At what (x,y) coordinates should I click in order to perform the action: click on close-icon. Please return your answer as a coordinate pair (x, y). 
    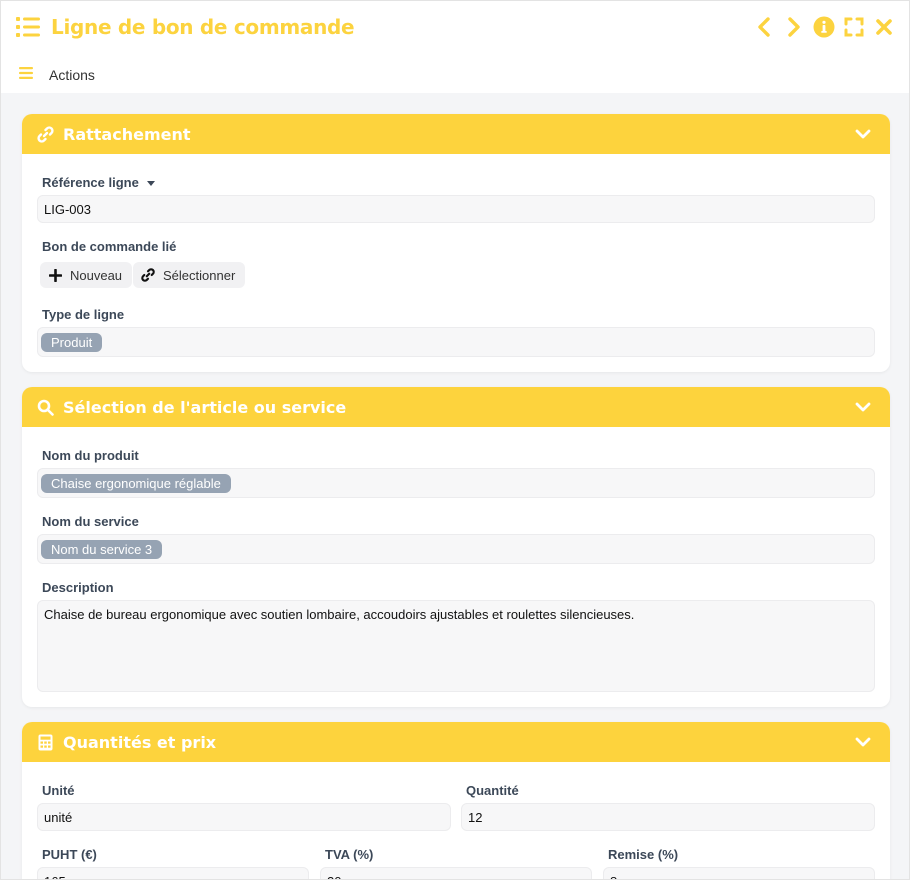
    Looking at the image, I should click on (884, 27).